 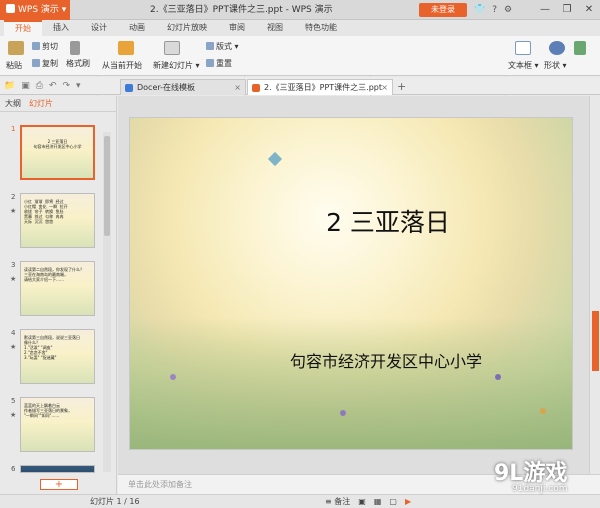 I want to click on save-icon: ▣, so click(x=25, y=86).